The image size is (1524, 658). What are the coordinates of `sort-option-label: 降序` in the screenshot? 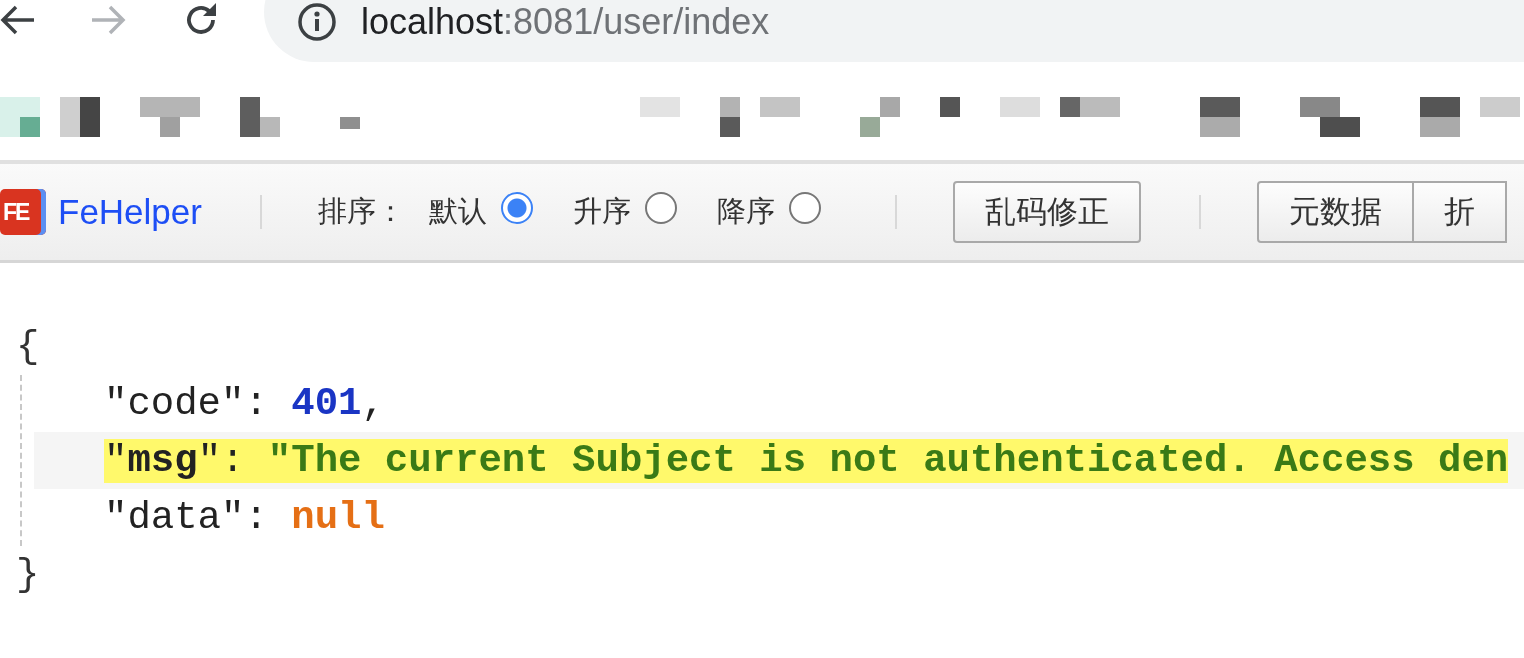 It's located at (745, 211).